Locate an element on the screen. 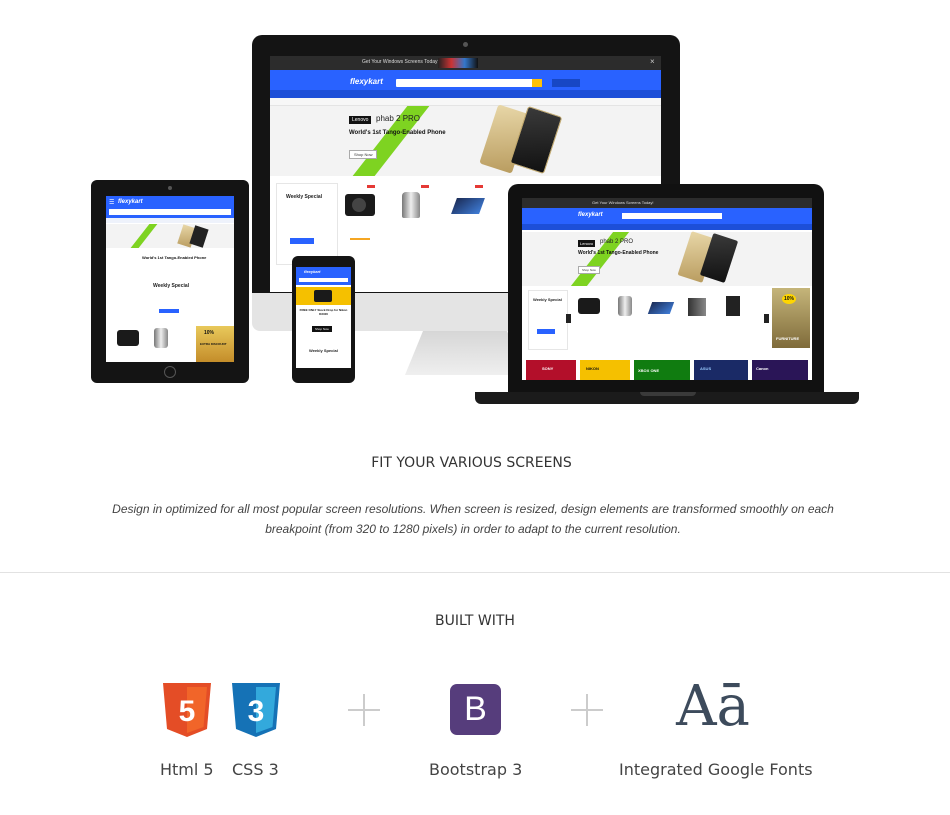 The width and height of the screenshot is (950, 815). camera-lens is located at coordinates (359, 205).